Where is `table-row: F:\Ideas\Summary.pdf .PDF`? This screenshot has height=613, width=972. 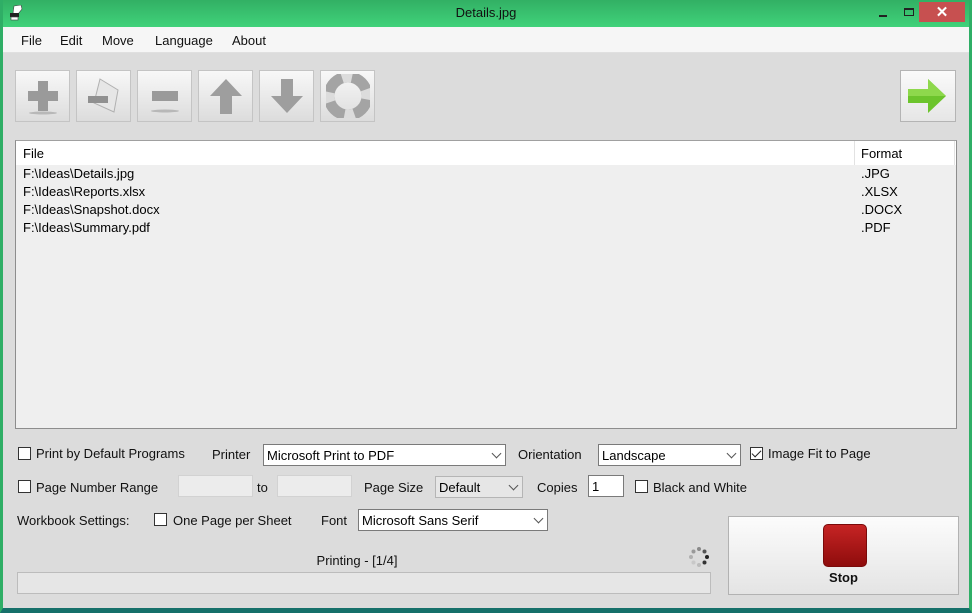
table-row: F:\Ideas\Summary.pdf .PDF is located at coordinates (486, 228).